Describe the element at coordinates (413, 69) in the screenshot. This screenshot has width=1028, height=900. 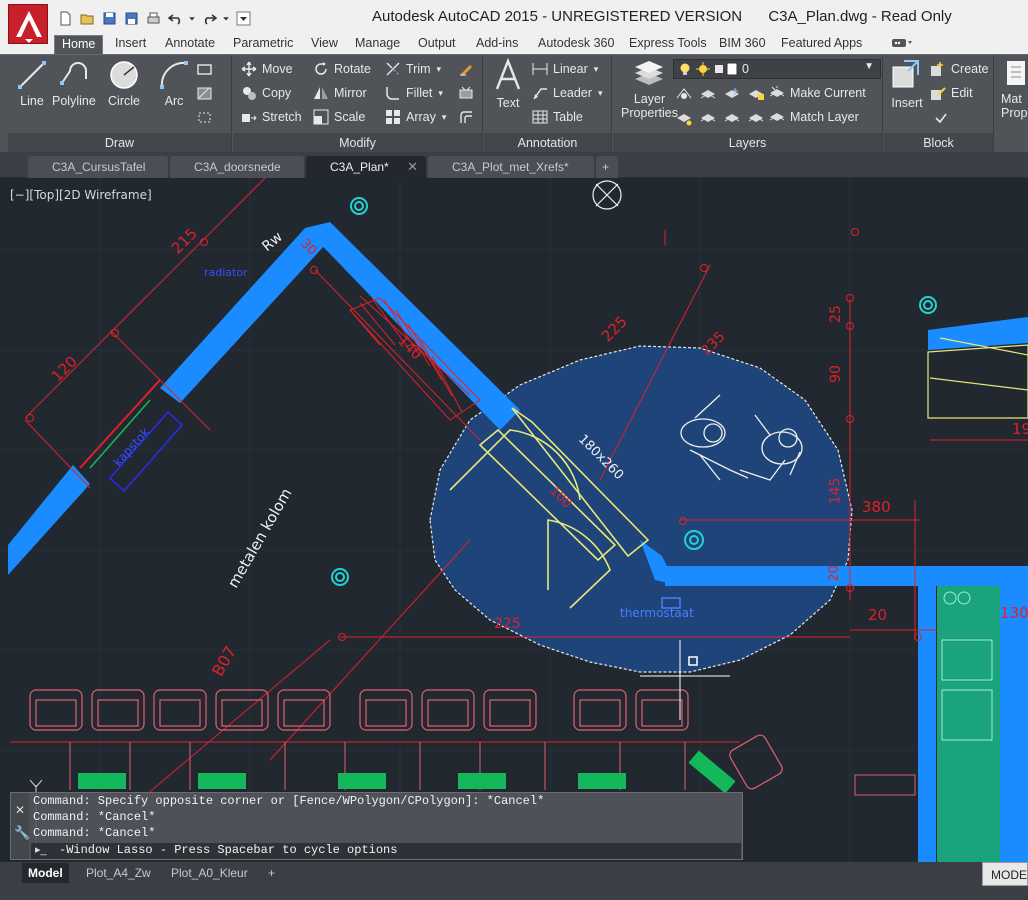
I see `trim-button: Trim ▾` at that location.